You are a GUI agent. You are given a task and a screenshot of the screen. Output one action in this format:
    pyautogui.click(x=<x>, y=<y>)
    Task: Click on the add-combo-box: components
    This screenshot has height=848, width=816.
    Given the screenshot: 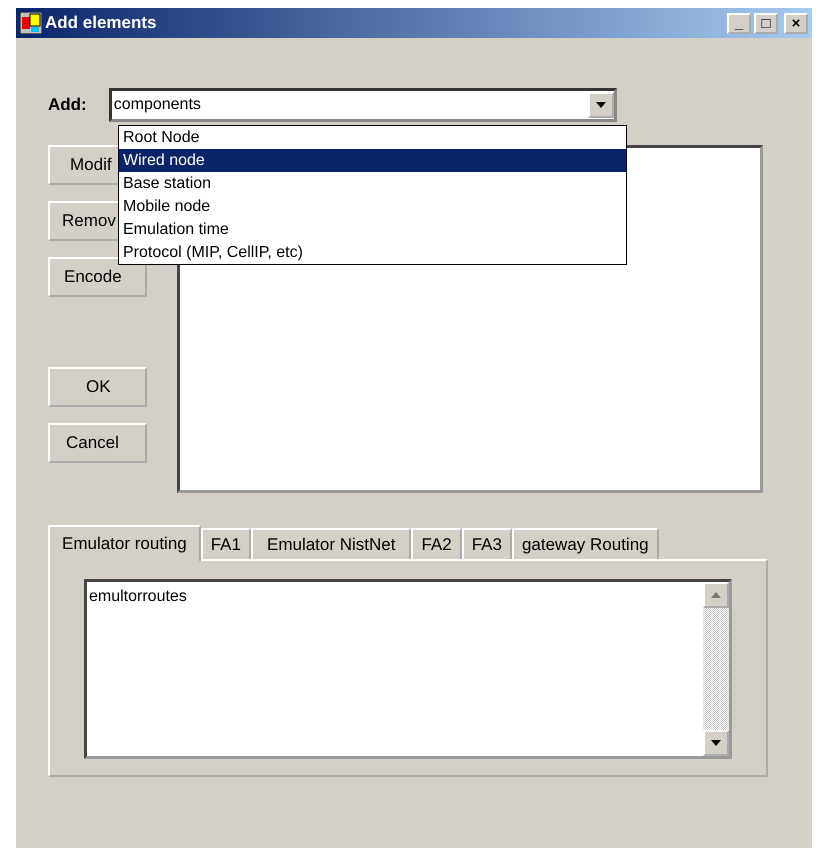 What is the action you would take?
    pyautogui.click(x=362, y=105)
    